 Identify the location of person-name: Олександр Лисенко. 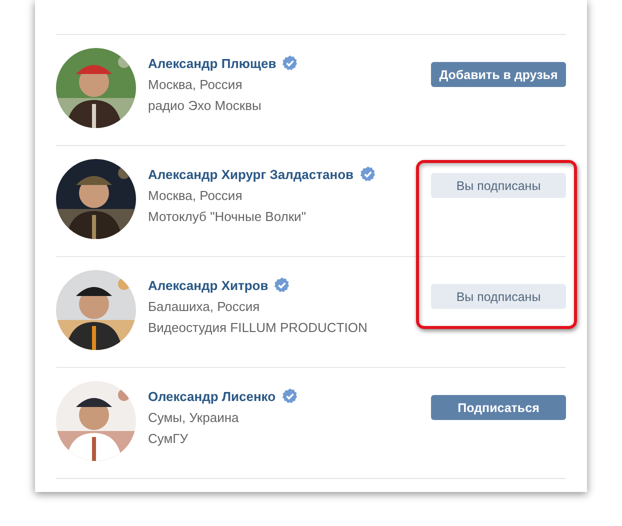
(212, 396).